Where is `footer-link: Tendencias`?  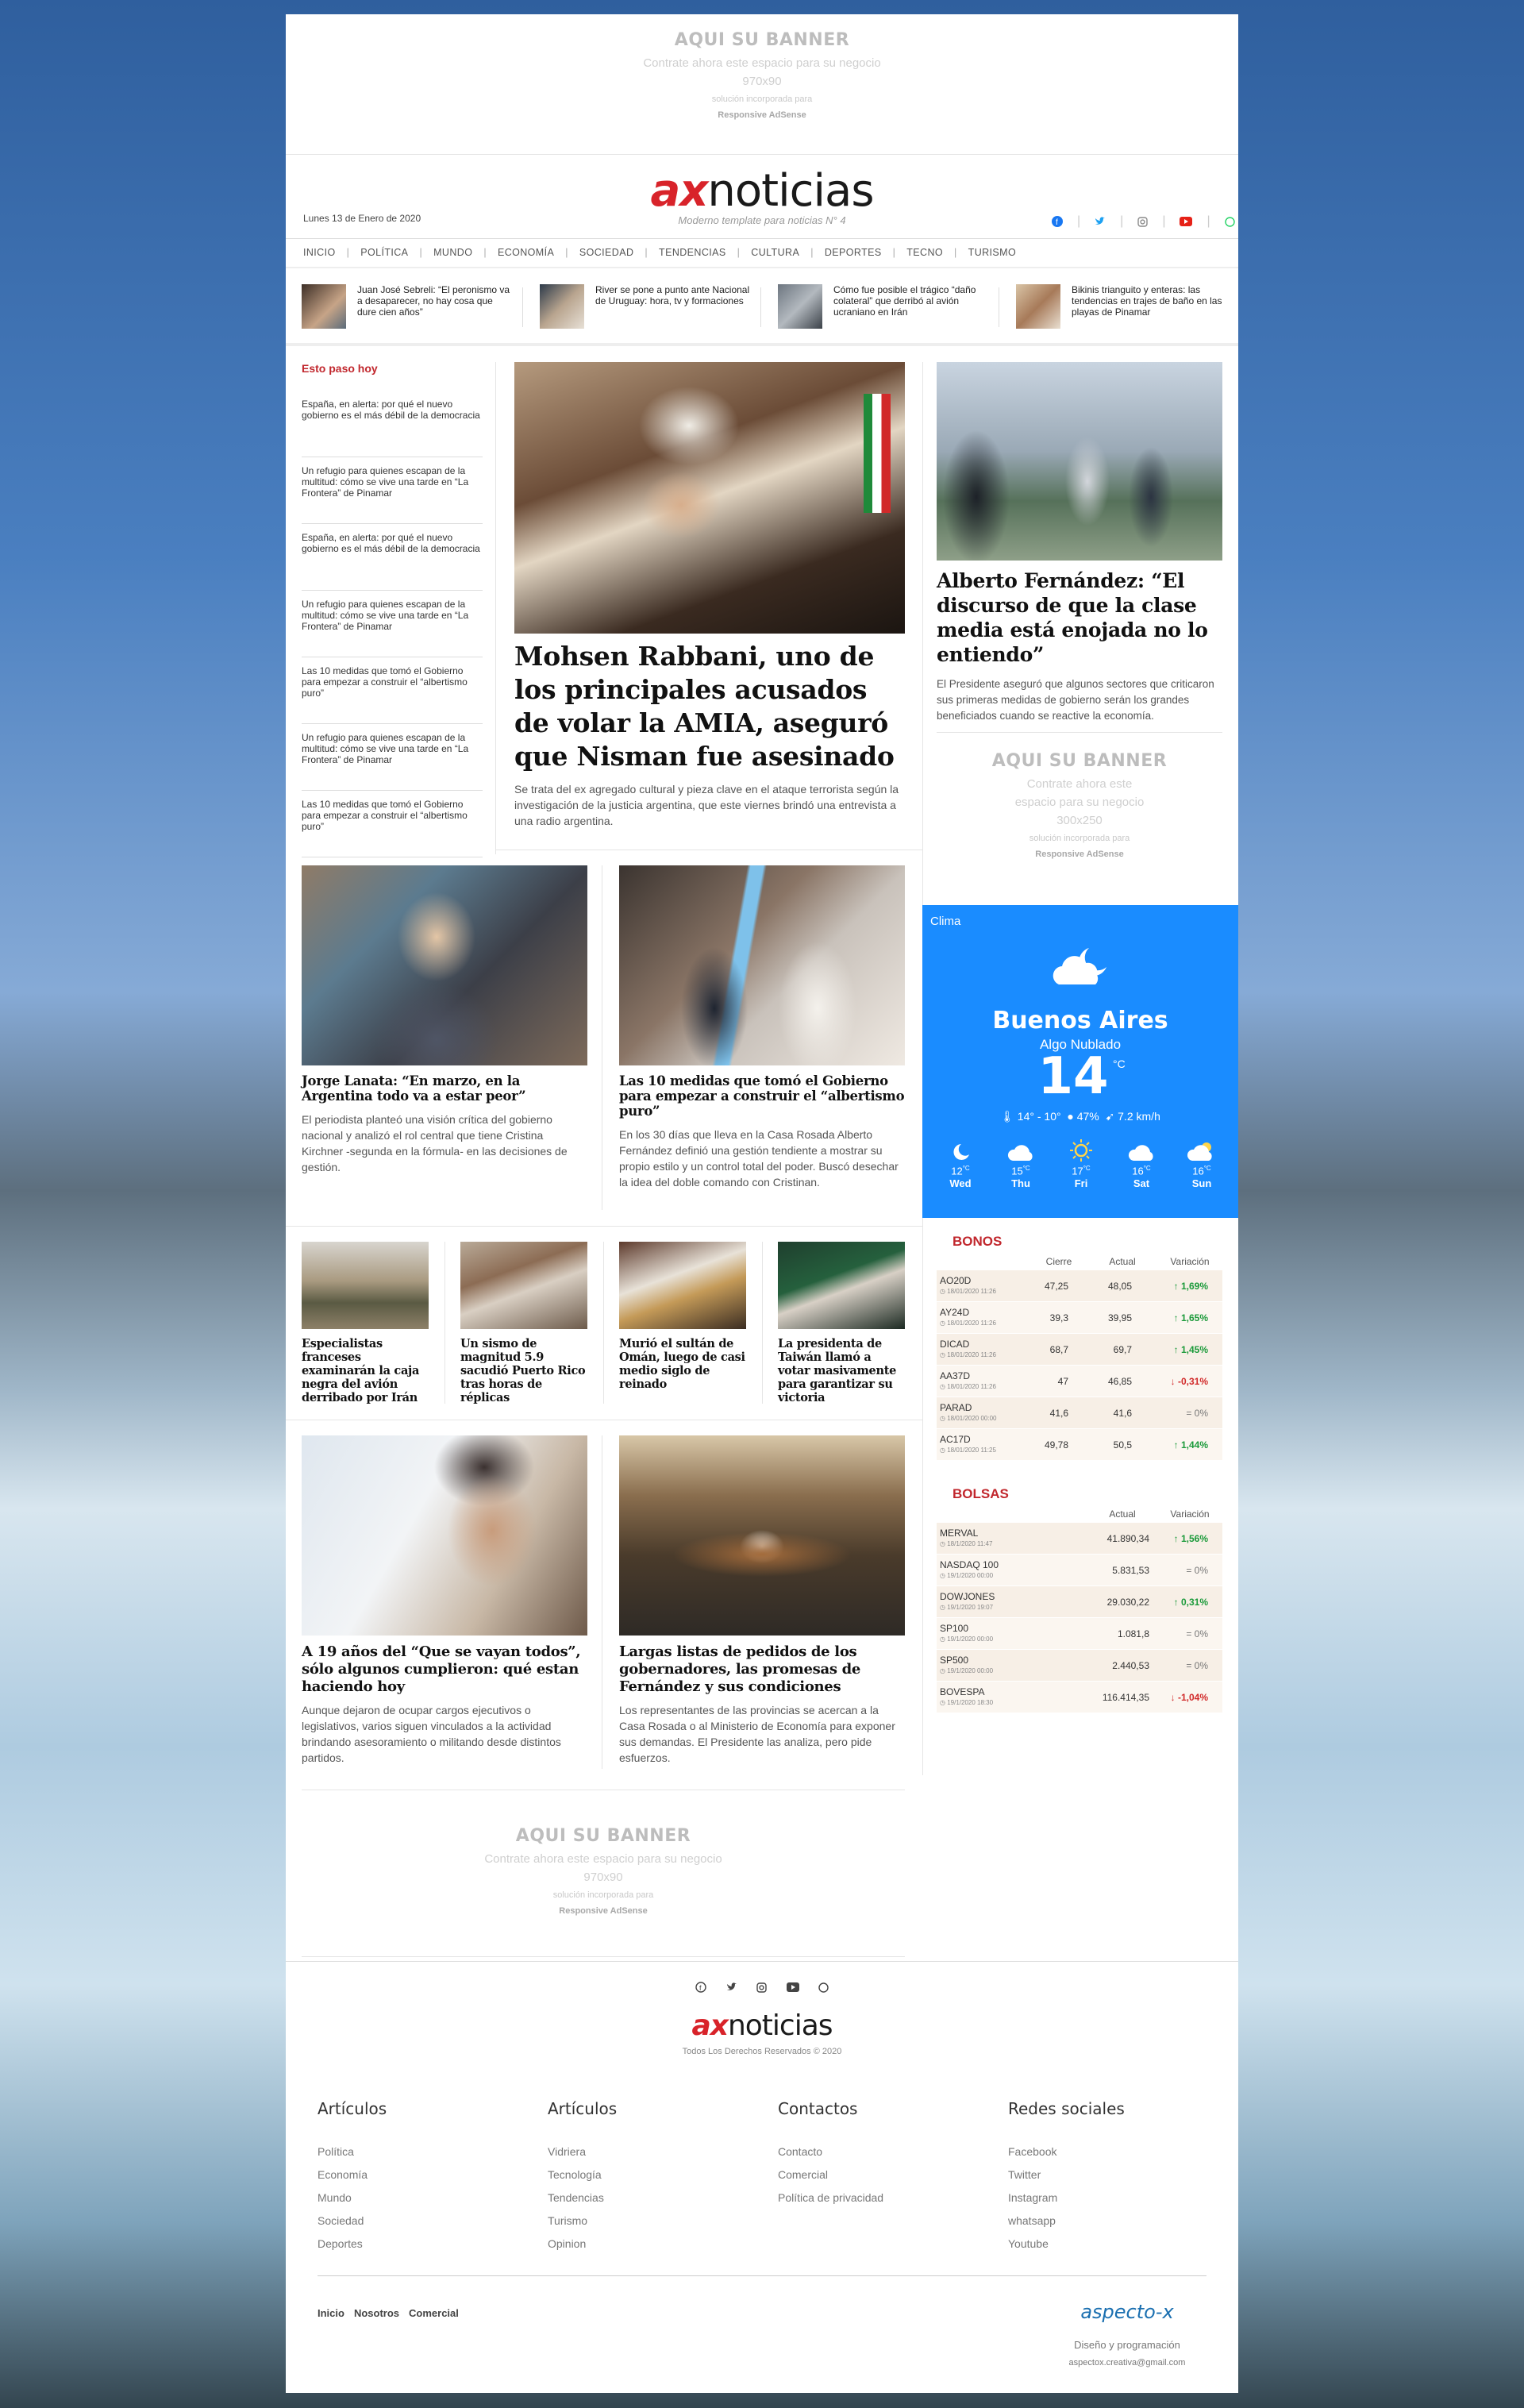
footer-link: Tendencias is located at coordinates (576, 2197).